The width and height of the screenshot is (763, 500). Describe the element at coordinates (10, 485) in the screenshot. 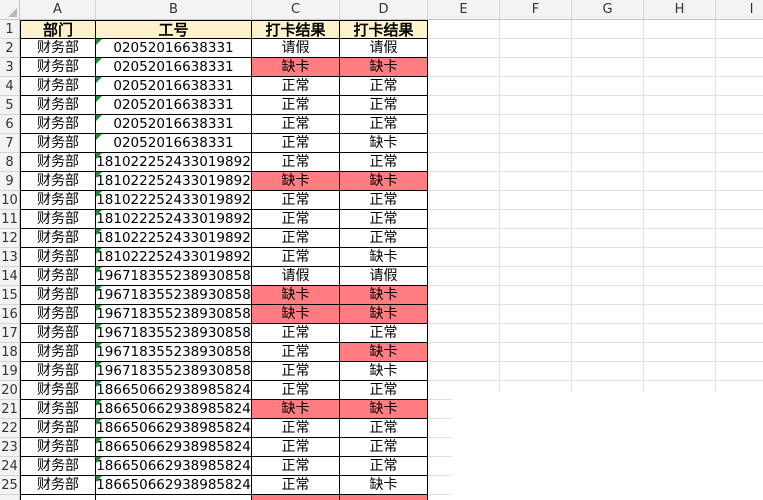

I see `row-header: 25` at that location.